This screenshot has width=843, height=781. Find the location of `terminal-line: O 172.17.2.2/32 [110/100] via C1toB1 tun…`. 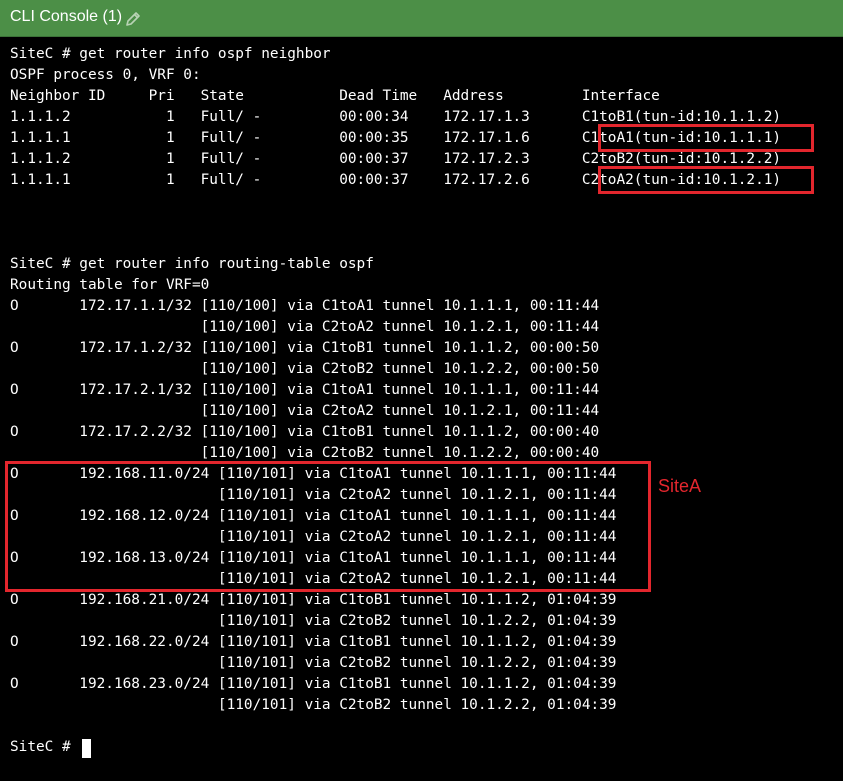

terminal-line: O 172.17.2.2/32 [110/100] via C1toB1 tun… is located at coordinates (305, 432).